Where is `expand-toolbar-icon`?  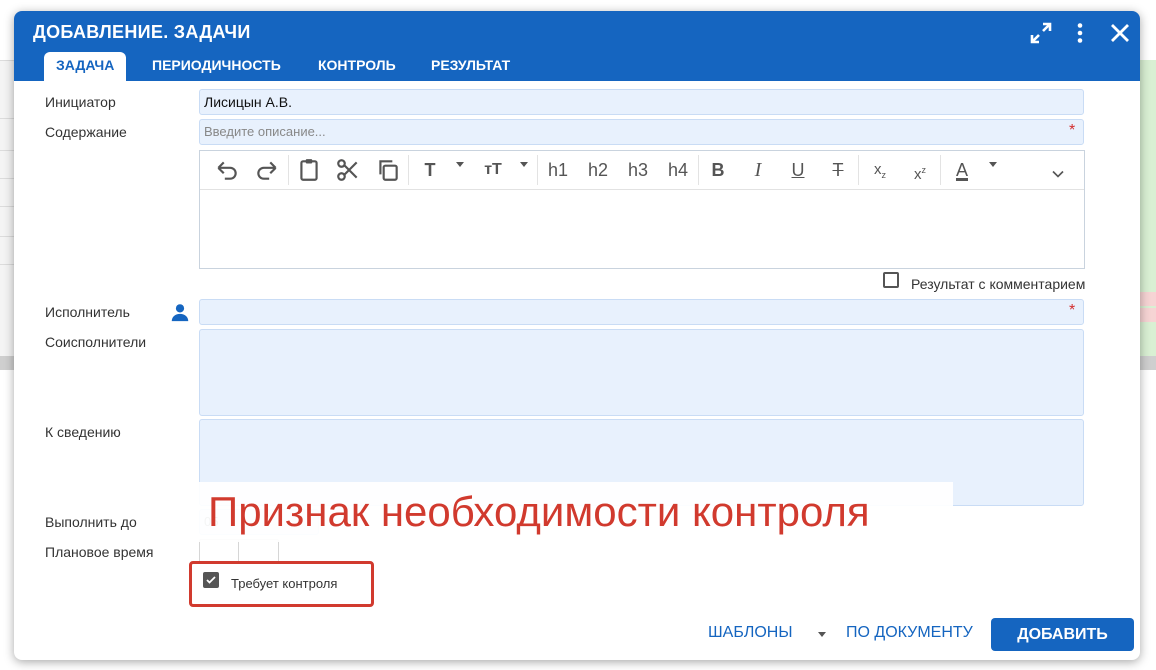
expand-toolbar-icon is located at coordinates (1058, 174).